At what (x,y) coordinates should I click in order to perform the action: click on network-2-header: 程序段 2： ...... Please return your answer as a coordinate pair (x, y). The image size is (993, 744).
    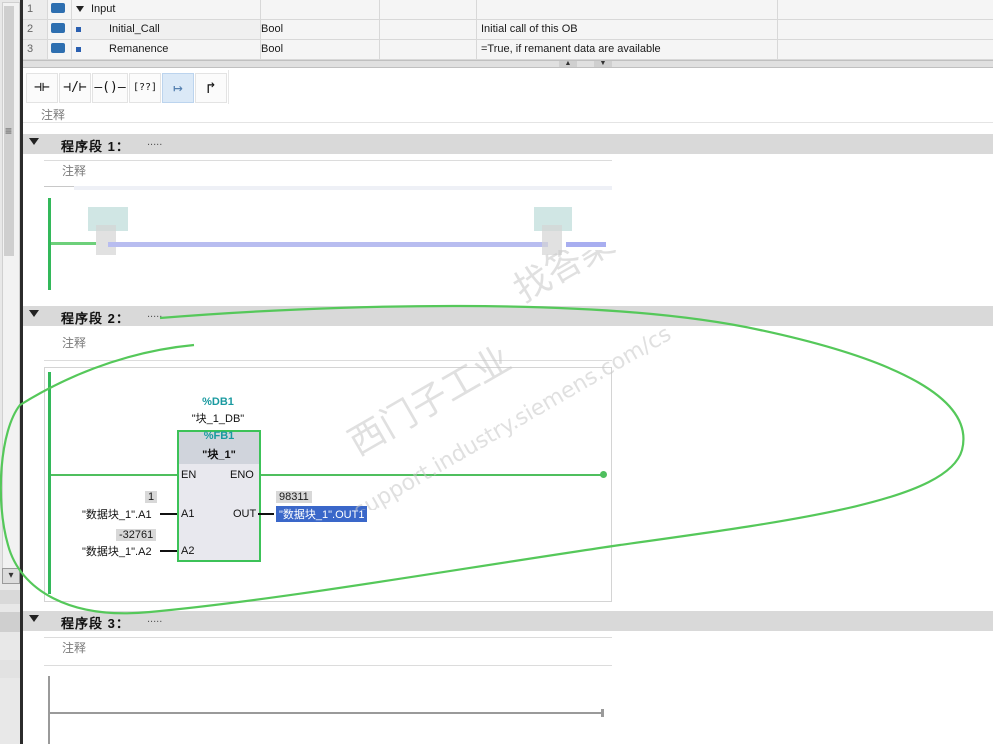
    Looking at the image, I should click on (508, 316).